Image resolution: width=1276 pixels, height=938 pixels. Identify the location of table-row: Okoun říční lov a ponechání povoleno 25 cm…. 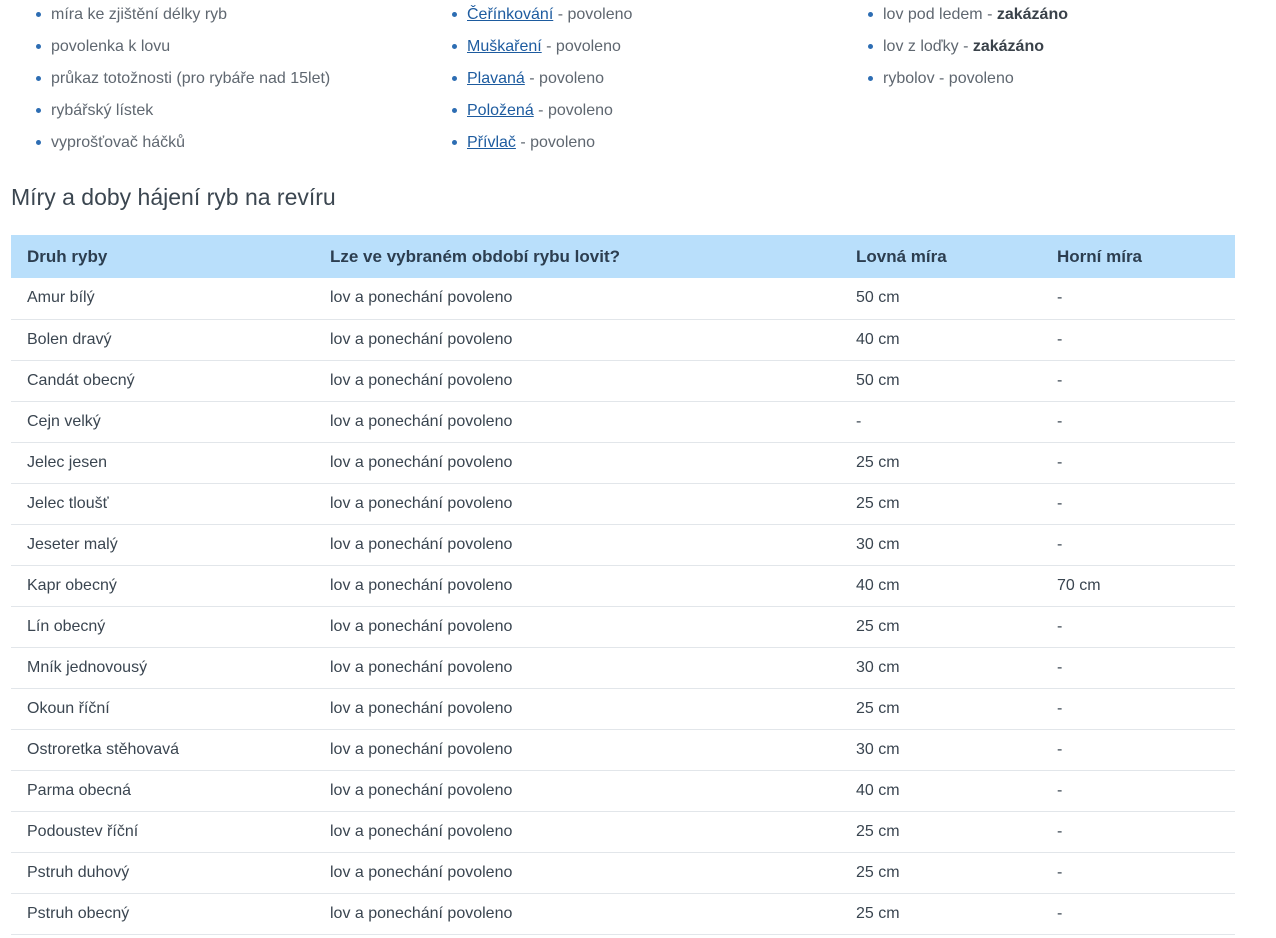
(623, 709).